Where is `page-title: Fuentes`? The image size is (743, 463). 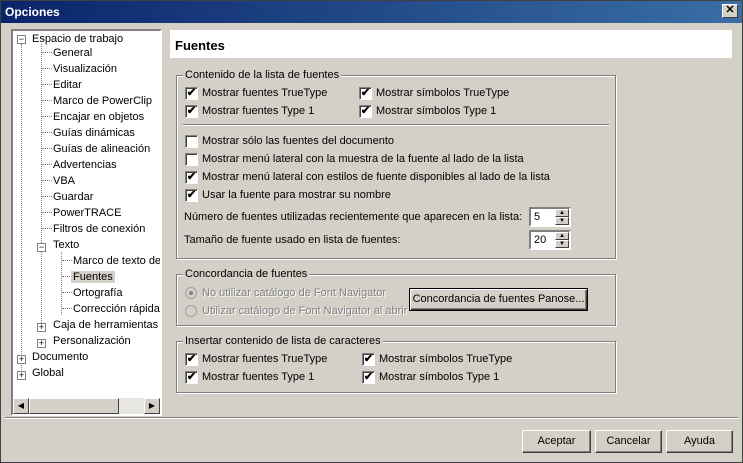
page-title: Fuentes is located at coordinates (200, 45).